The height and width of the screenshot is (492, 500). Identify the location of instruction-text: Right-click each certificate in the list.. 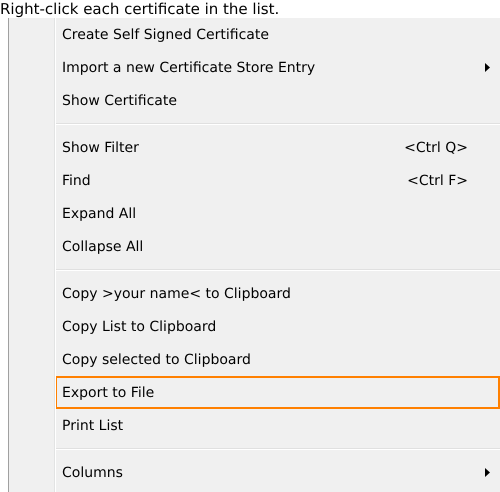
(140, 9).